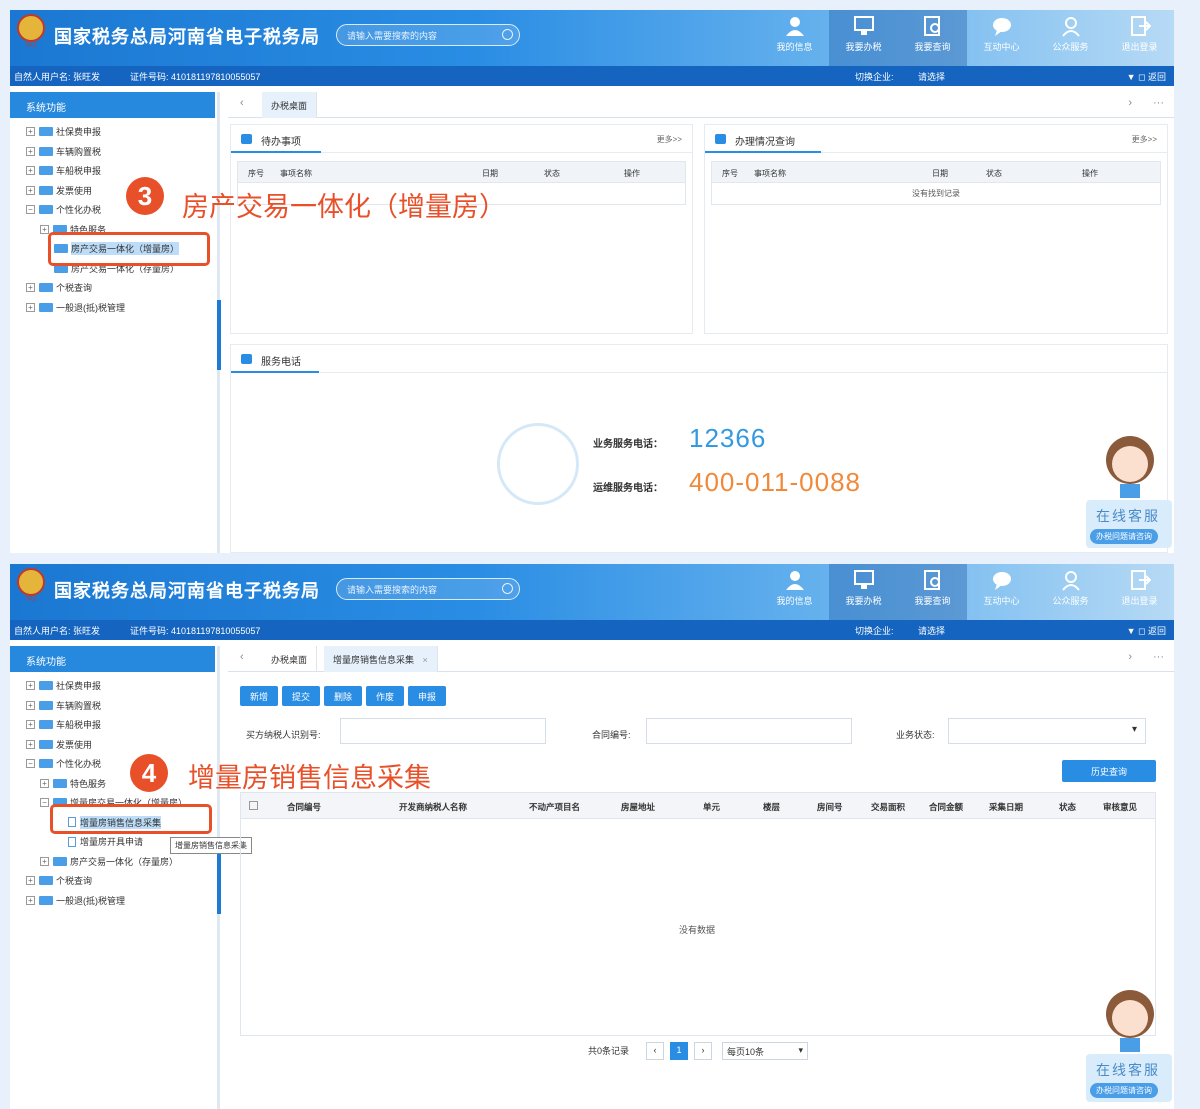 The width and height of the screenshot is (1200, 1109). I want to click on phone-small-icon, so click(246, 359).